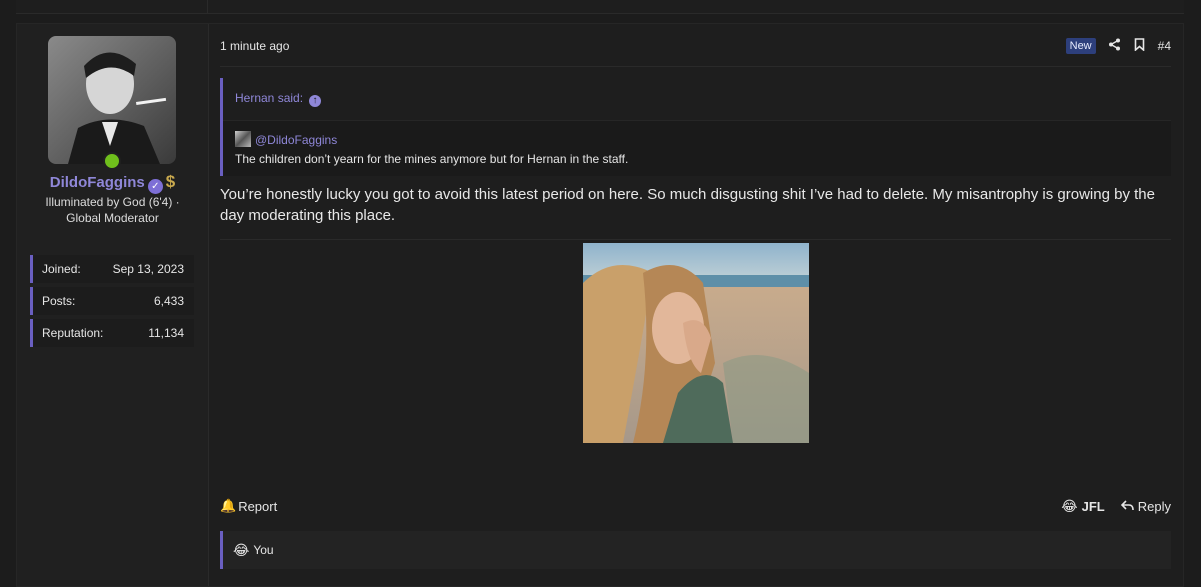 Image resolution: width=1201 pixels, height=587 pixels. What do you see at coordinates (263, 550) in the screenshot?
I see `reactions-summary-label: You` at bounding box center [263, 550].